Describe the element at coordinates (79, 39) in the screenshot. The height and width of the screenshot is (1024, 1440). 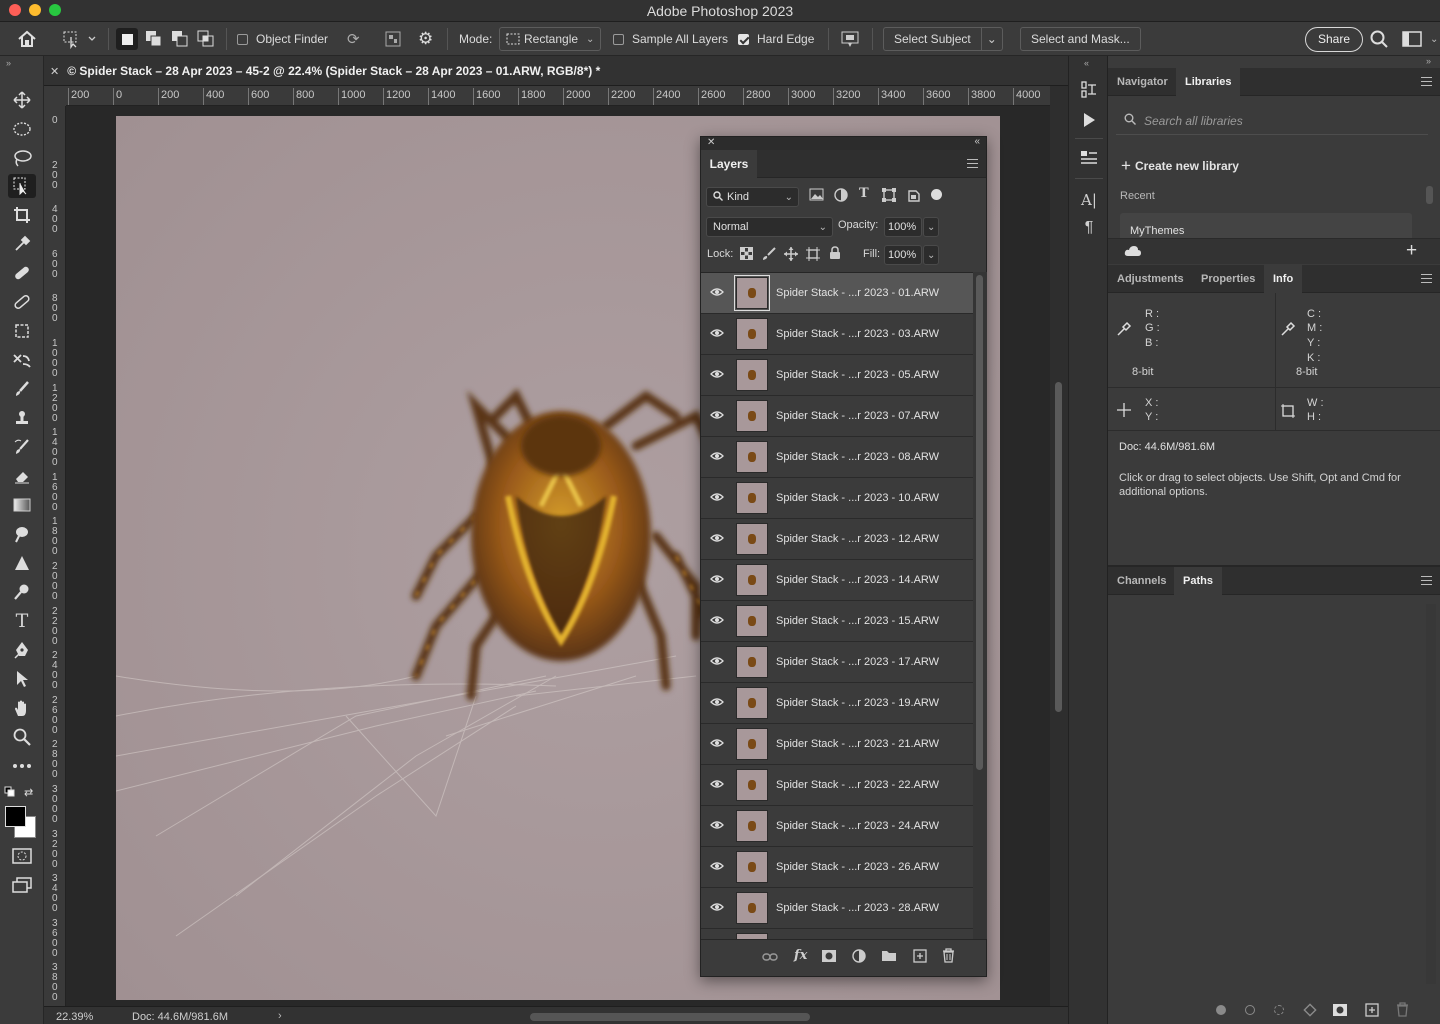
I see `object-selection-tool-preset-icon` at that location.